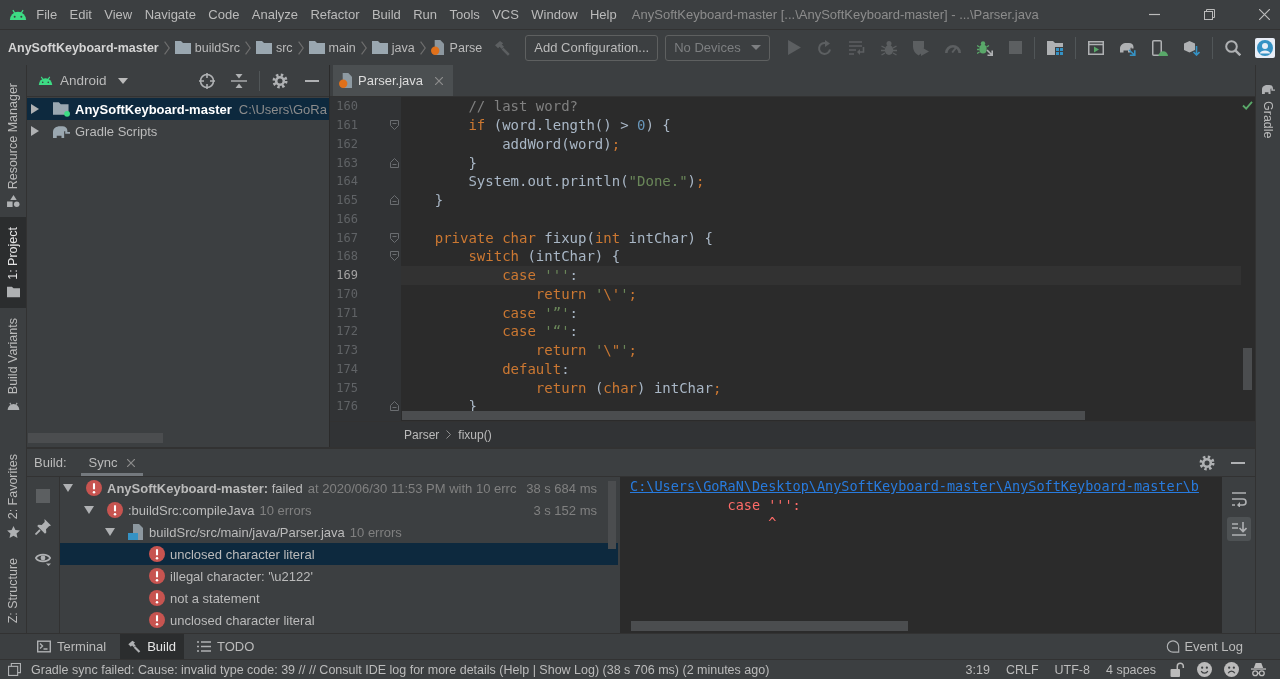  Describe the element at coordinates (112, 462) in the screenshot. I see `panel-tab: Sync` at that location.